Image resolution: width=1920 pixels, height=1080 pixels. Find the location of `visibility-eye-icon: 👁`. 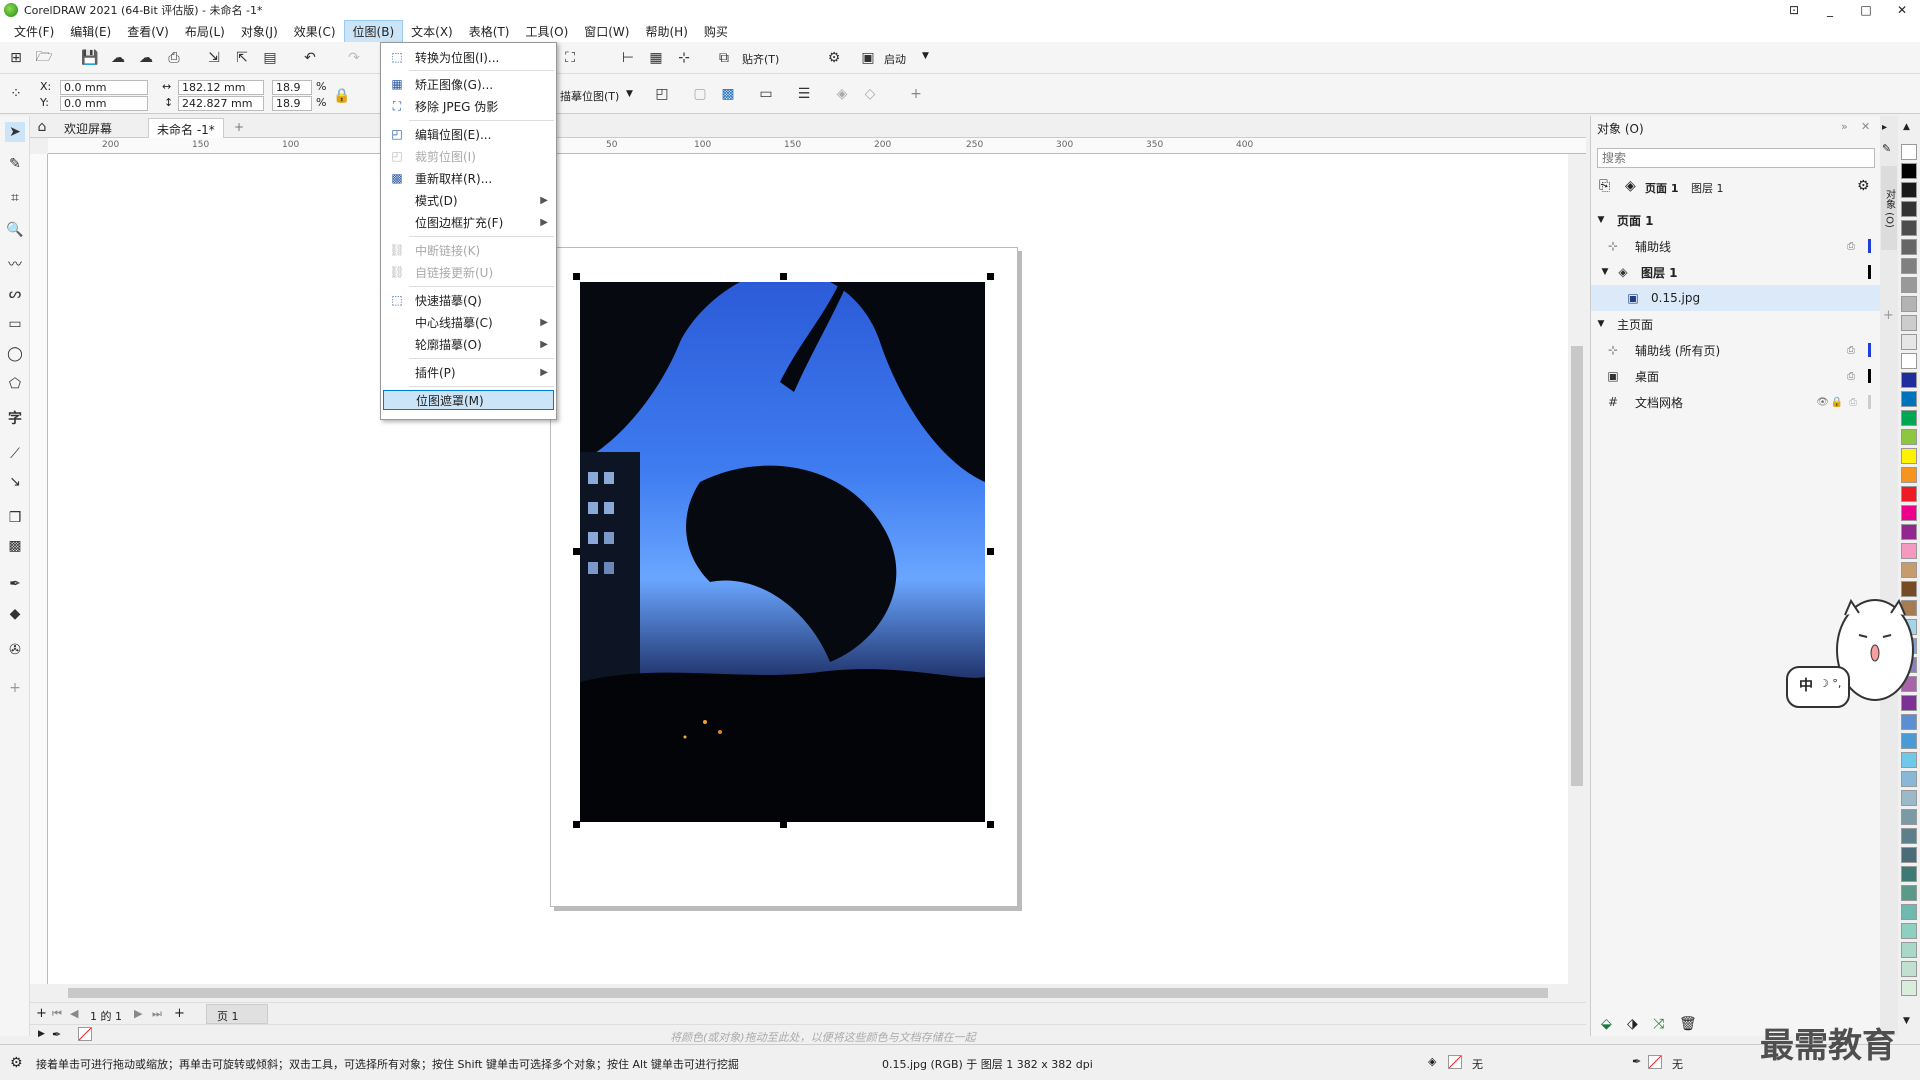

visibility-eye-icon: 👁 is located at coordinates (1822, 402).